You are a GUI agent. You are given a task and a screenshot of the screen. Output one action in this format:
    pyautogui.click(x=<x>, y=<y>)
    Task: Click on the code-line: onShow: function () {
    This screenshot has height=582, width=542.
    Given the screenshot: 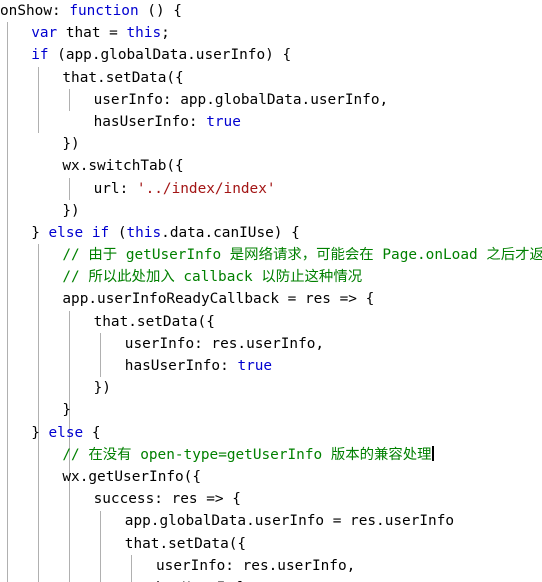 What is the action you would take?
    pyautogui.click(x=271, y=11)
    